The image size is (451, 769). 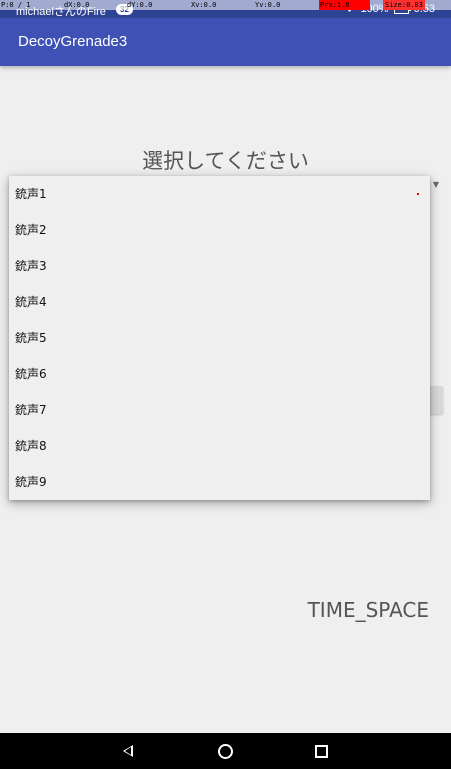 What do you see at coordinates (436, 184) in the screenshot?
I see `spinner-arrow-icon: ▼` at bounding box center [436, 184].